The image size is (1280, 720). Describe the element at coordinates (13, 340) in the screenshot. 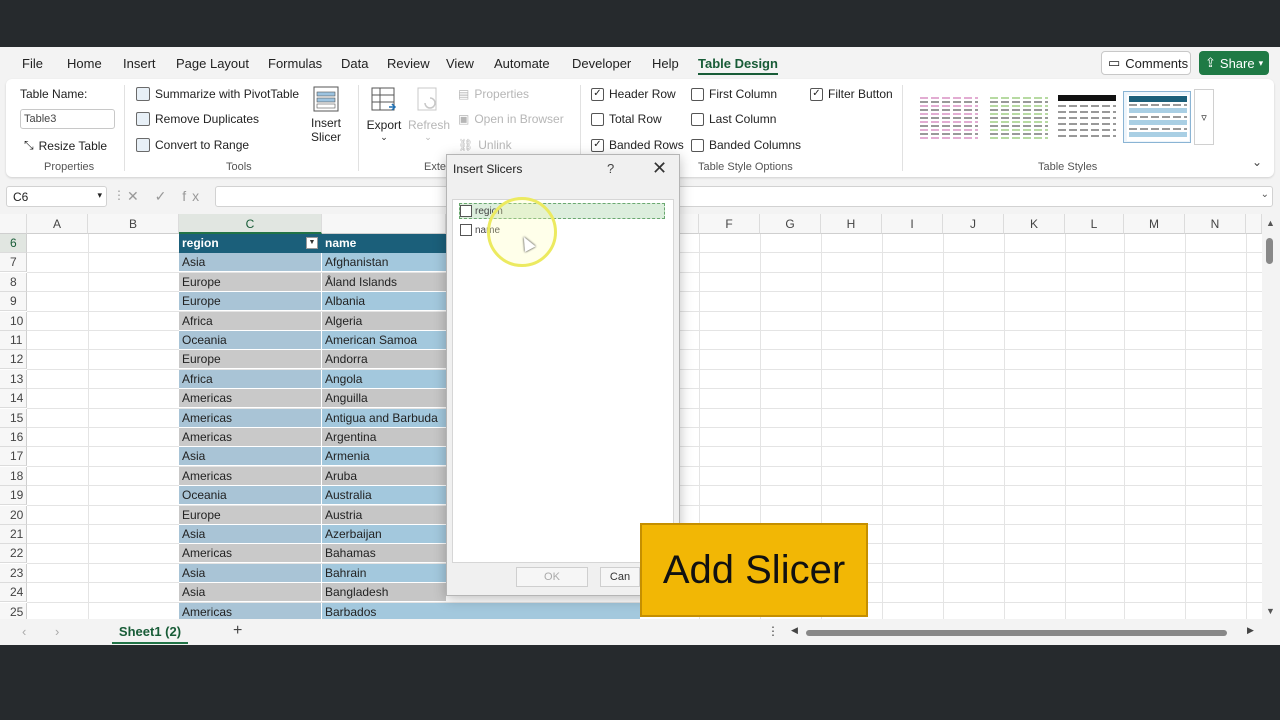

I see `row-header: 11` at that location.